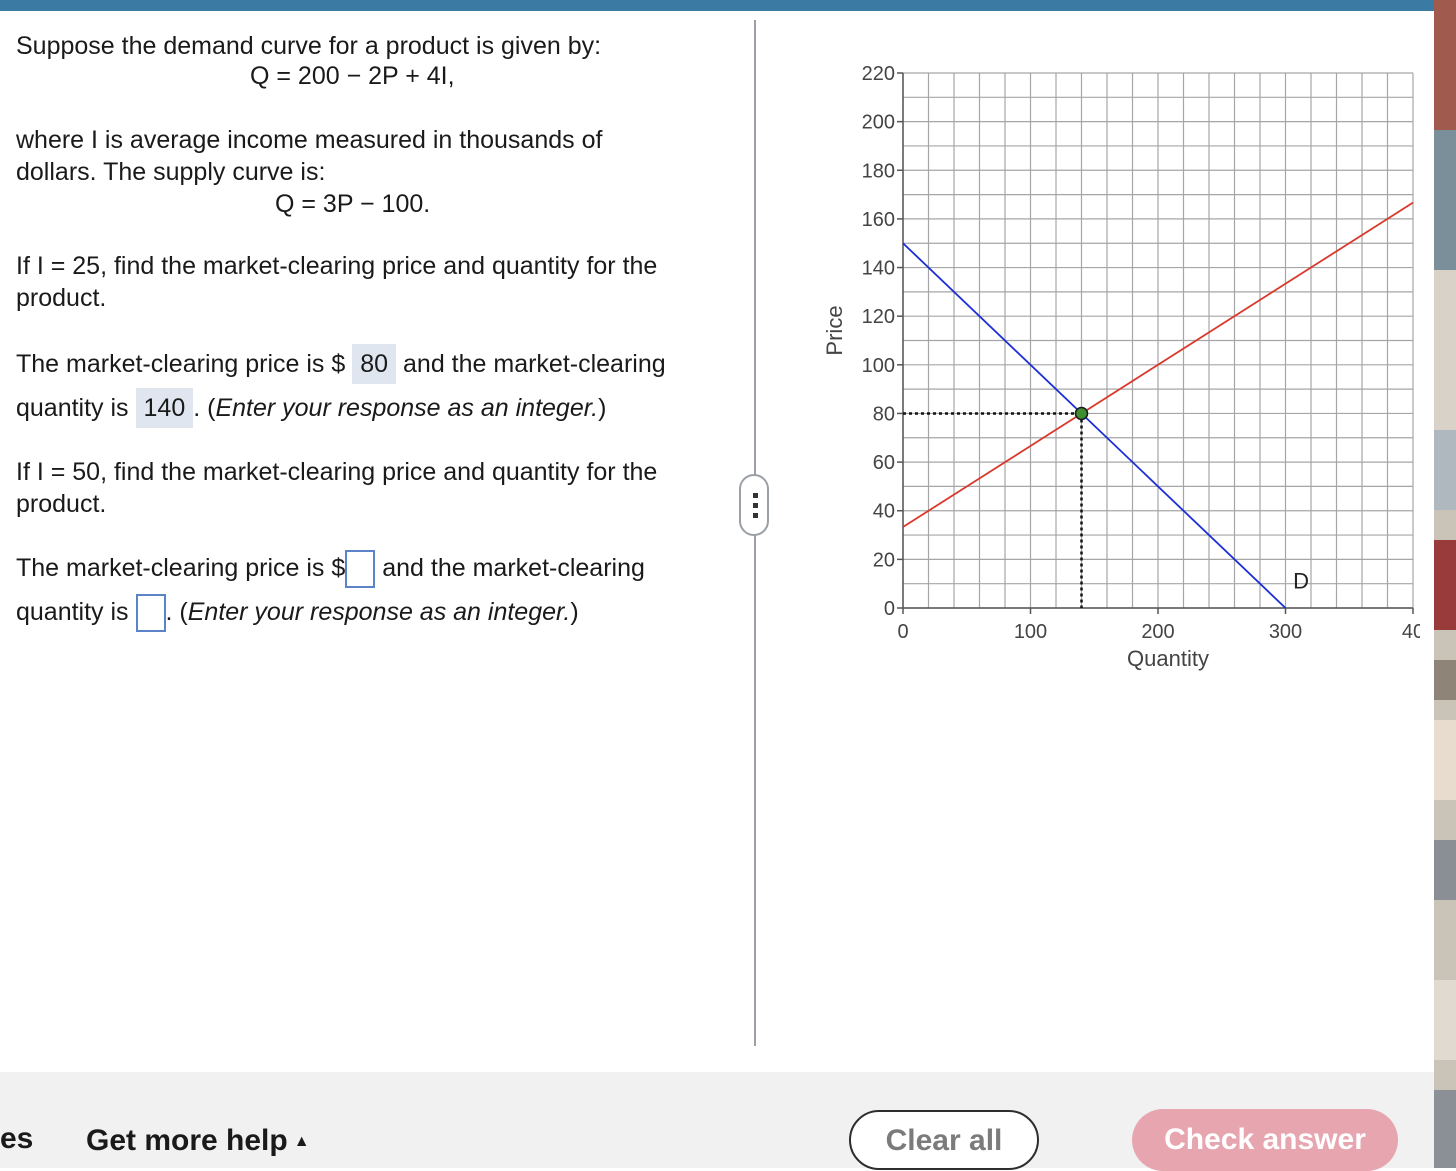 This screenshot has height=1171, width=1456. Describe the element at coordinates (1301, 581) in the screenshot. I see `demand-curve-label: D` at that location.